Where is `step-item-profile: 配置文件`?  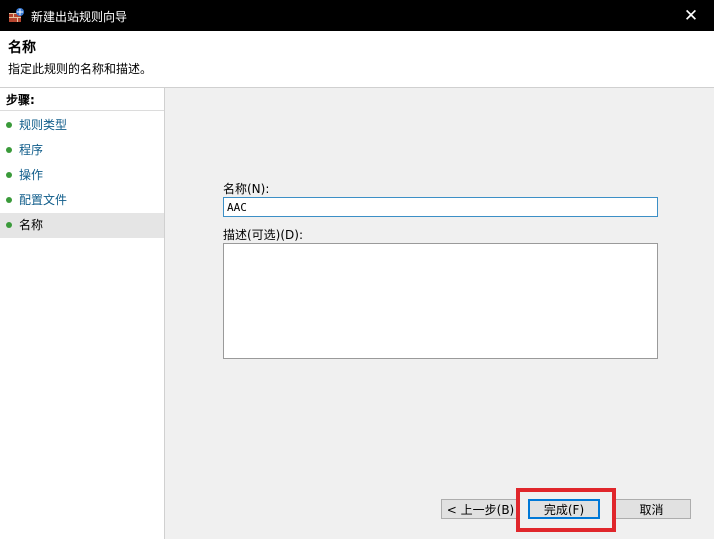 step-item-profile: 配置文件 is located at coordinates (82, 200).